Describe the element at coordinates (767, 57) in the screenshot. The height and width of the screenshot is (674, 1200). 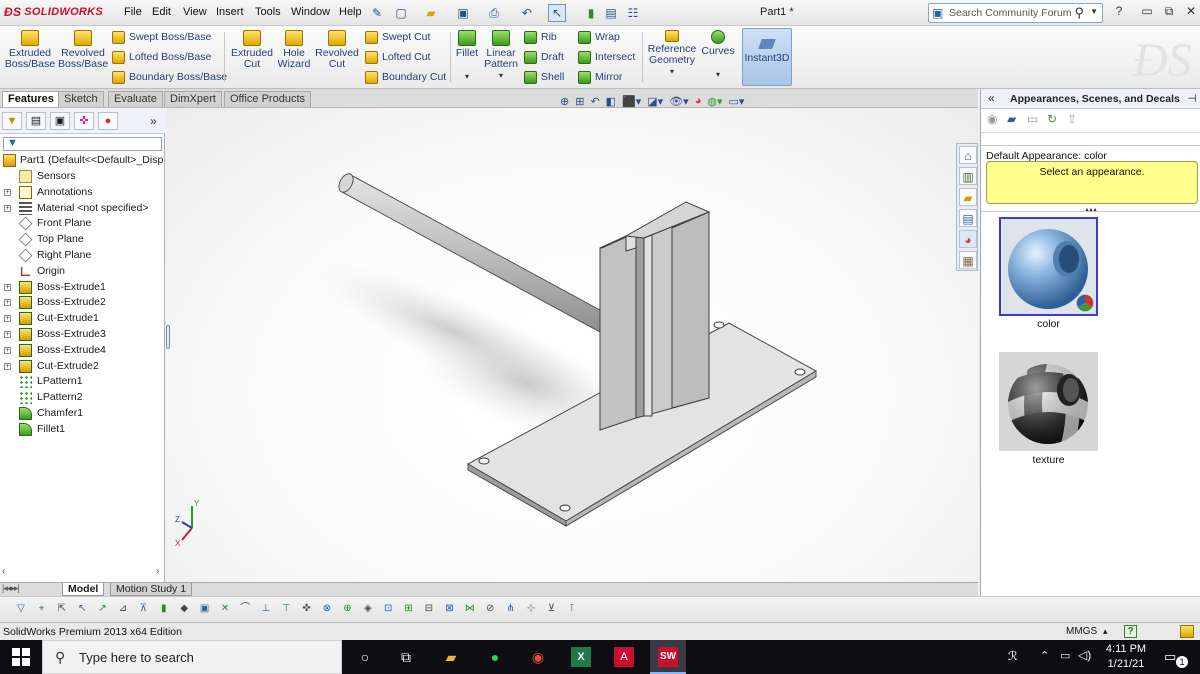
I see `instant3d-button: Instant3D` at that location.